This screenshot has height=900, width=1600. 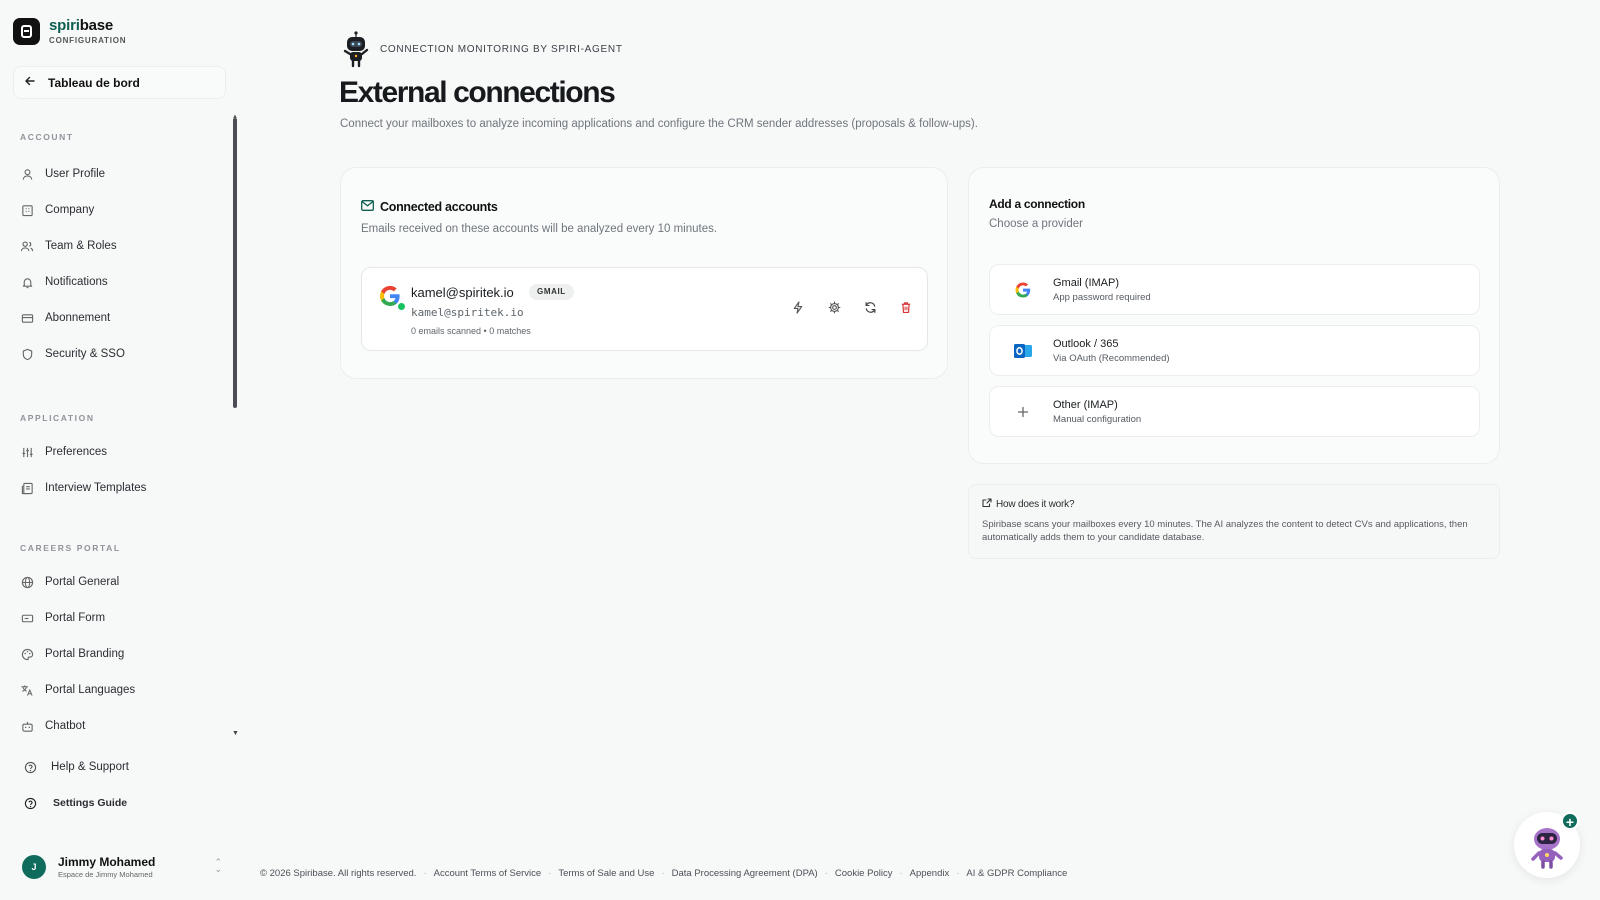 I want to click on section-title-account: ACCOUNT, so click(x=47, y=137).